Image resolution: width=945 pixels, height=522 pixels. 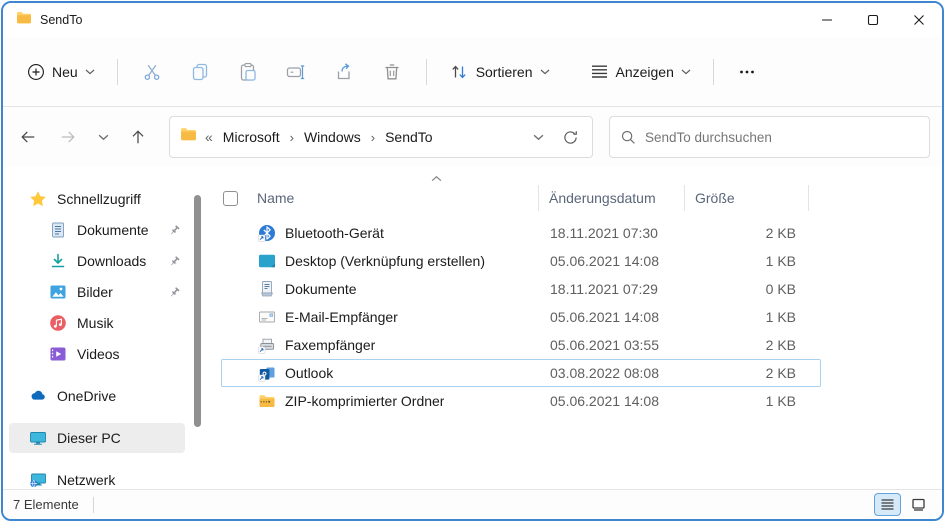 What do you see at coordinates (780, 233) in the screenshot?
I see `file-size: 2 KB` at bounding box center [780, 233].